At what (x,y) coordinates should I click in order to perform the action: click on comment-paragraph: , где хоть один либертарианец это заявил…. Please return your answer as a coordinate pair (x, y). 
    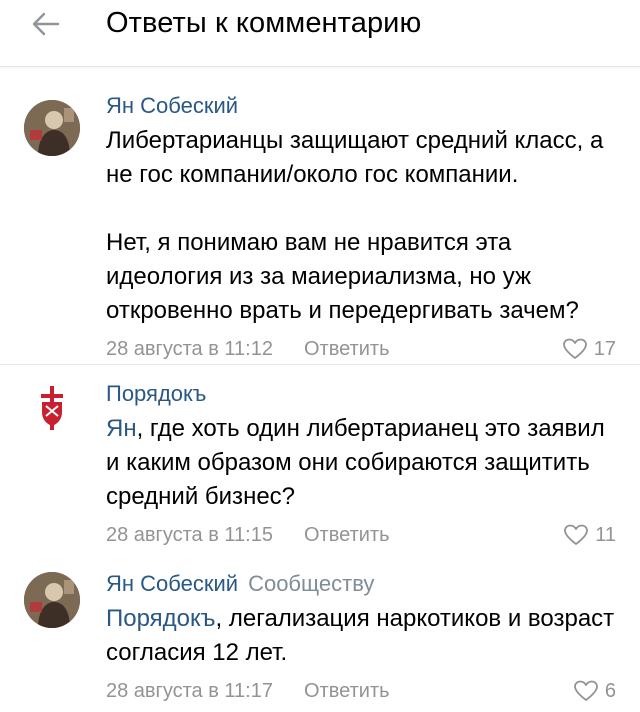
    Looking at the image, I should click on (355, 462).